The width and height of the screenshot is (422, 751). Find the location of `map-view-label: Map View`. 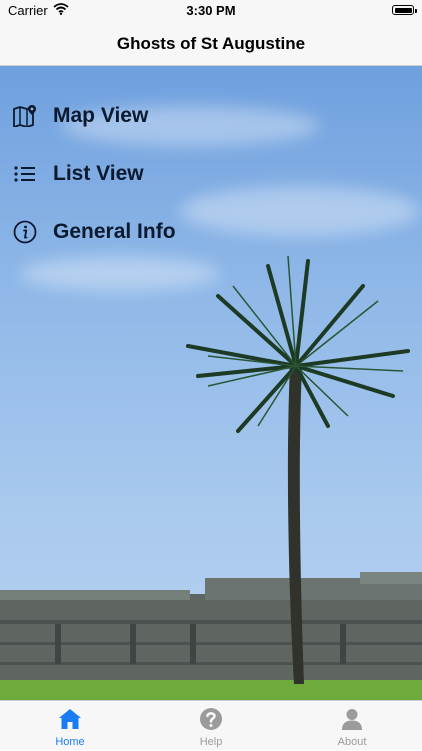

map-view-label: Map View is located at coordinates (101, 115).